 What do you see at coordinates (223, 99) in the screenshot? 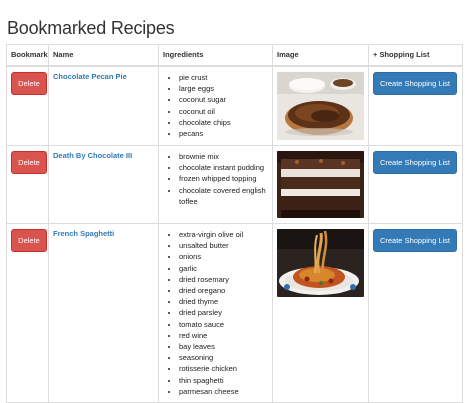
I see `ingredient-item: coconut sugar` at bounding box center [223, 99].